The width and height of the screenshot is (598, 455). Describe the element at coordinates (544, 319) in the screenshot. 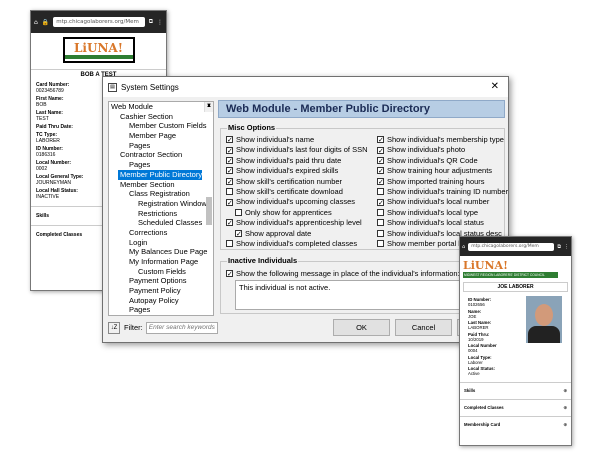

I see `member-photo` at that location.